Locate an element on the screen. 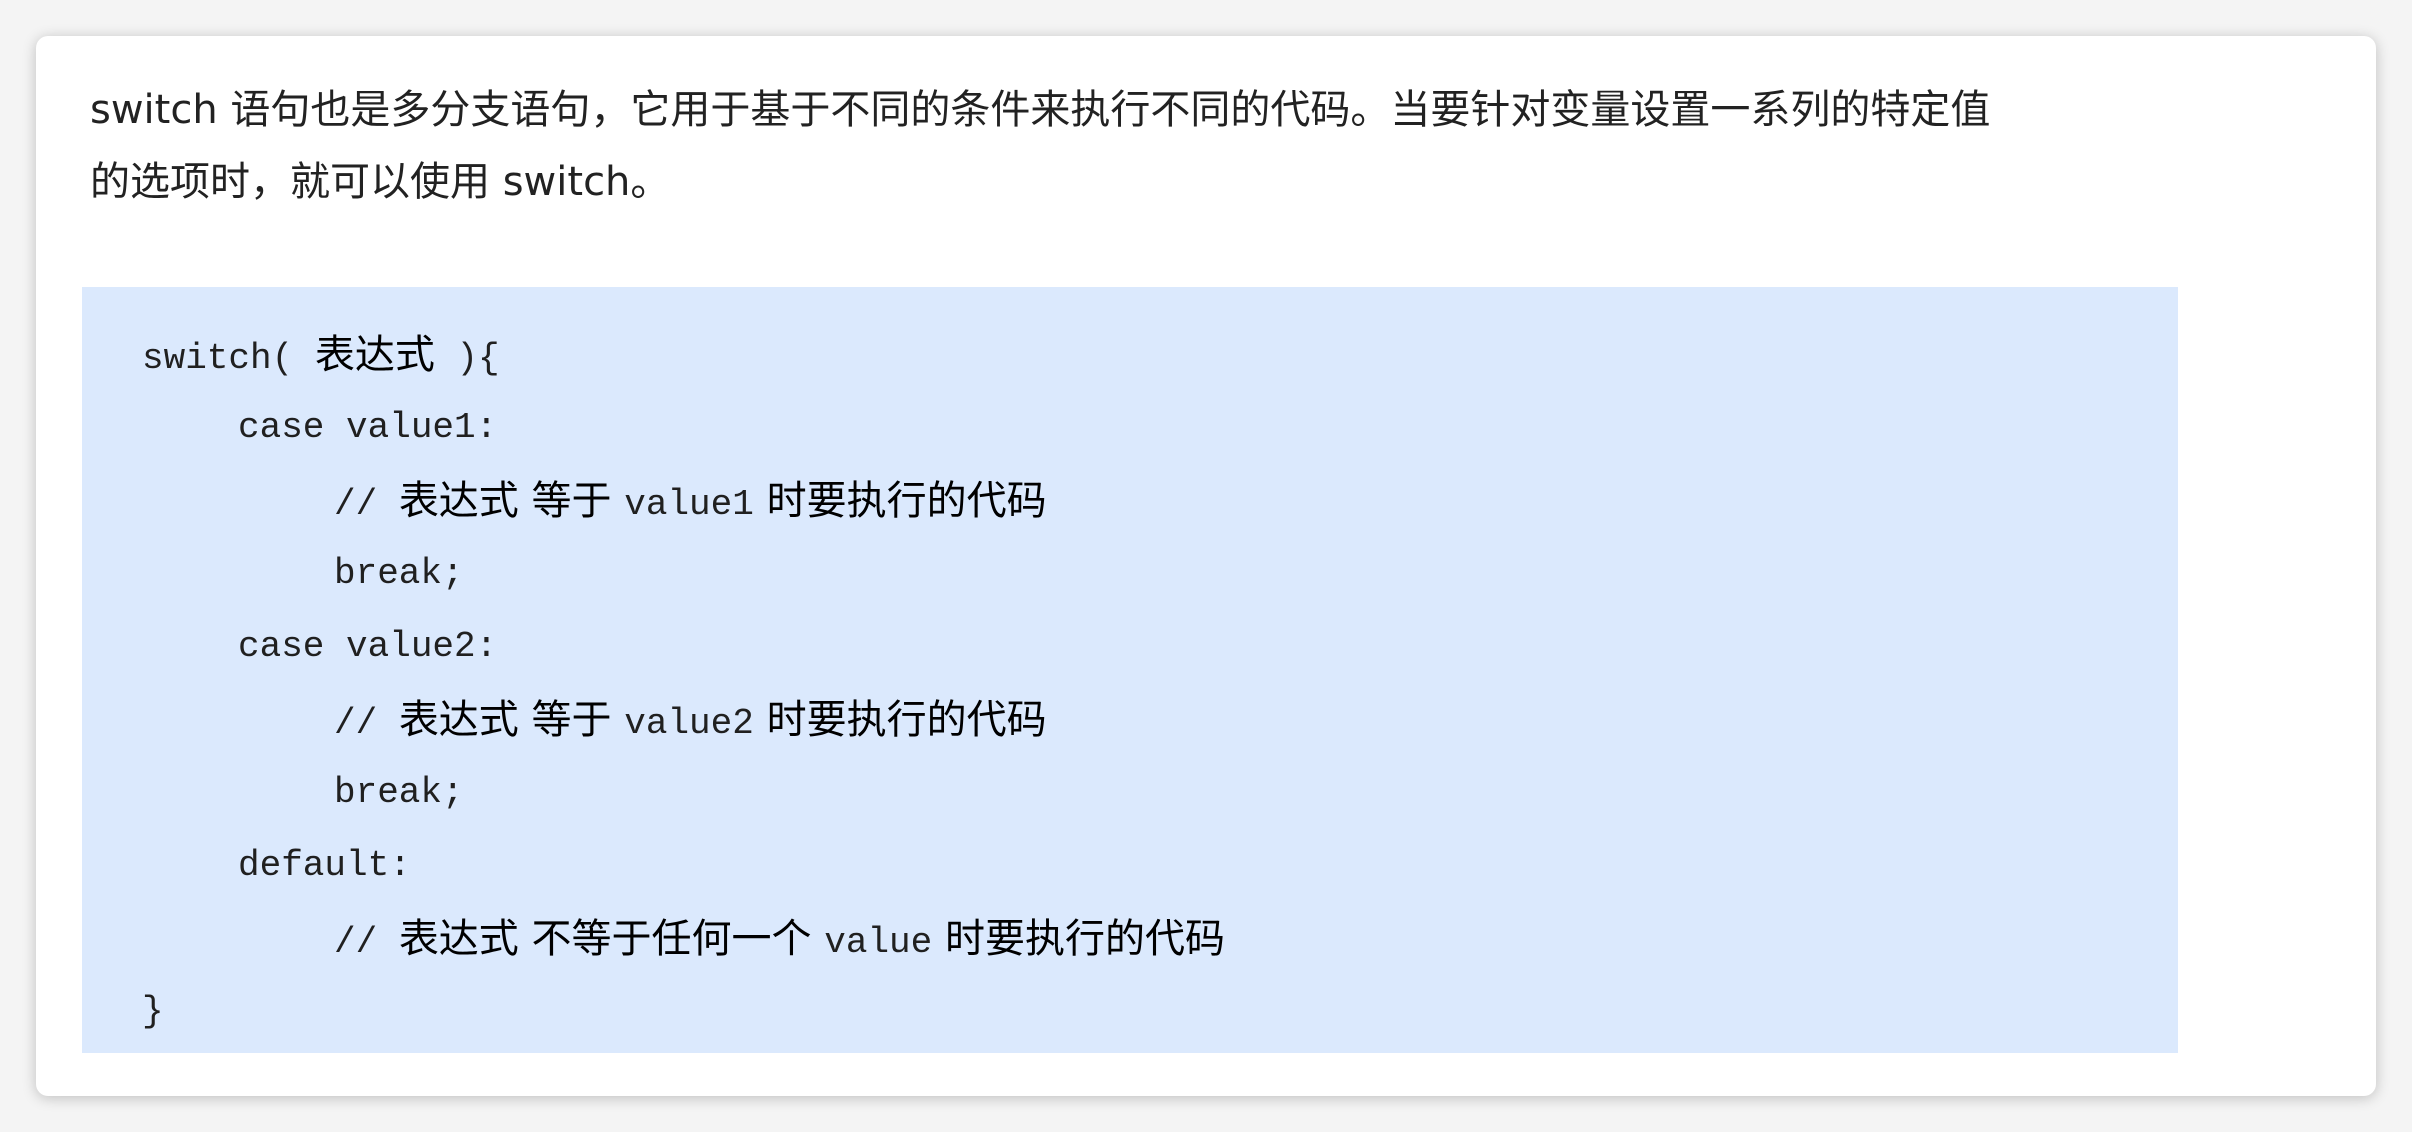 This screenshot has height=1132, width=2412. intro-line-2: 的选项时，就可以使用 switch。 is located at coordinates (380, 182).